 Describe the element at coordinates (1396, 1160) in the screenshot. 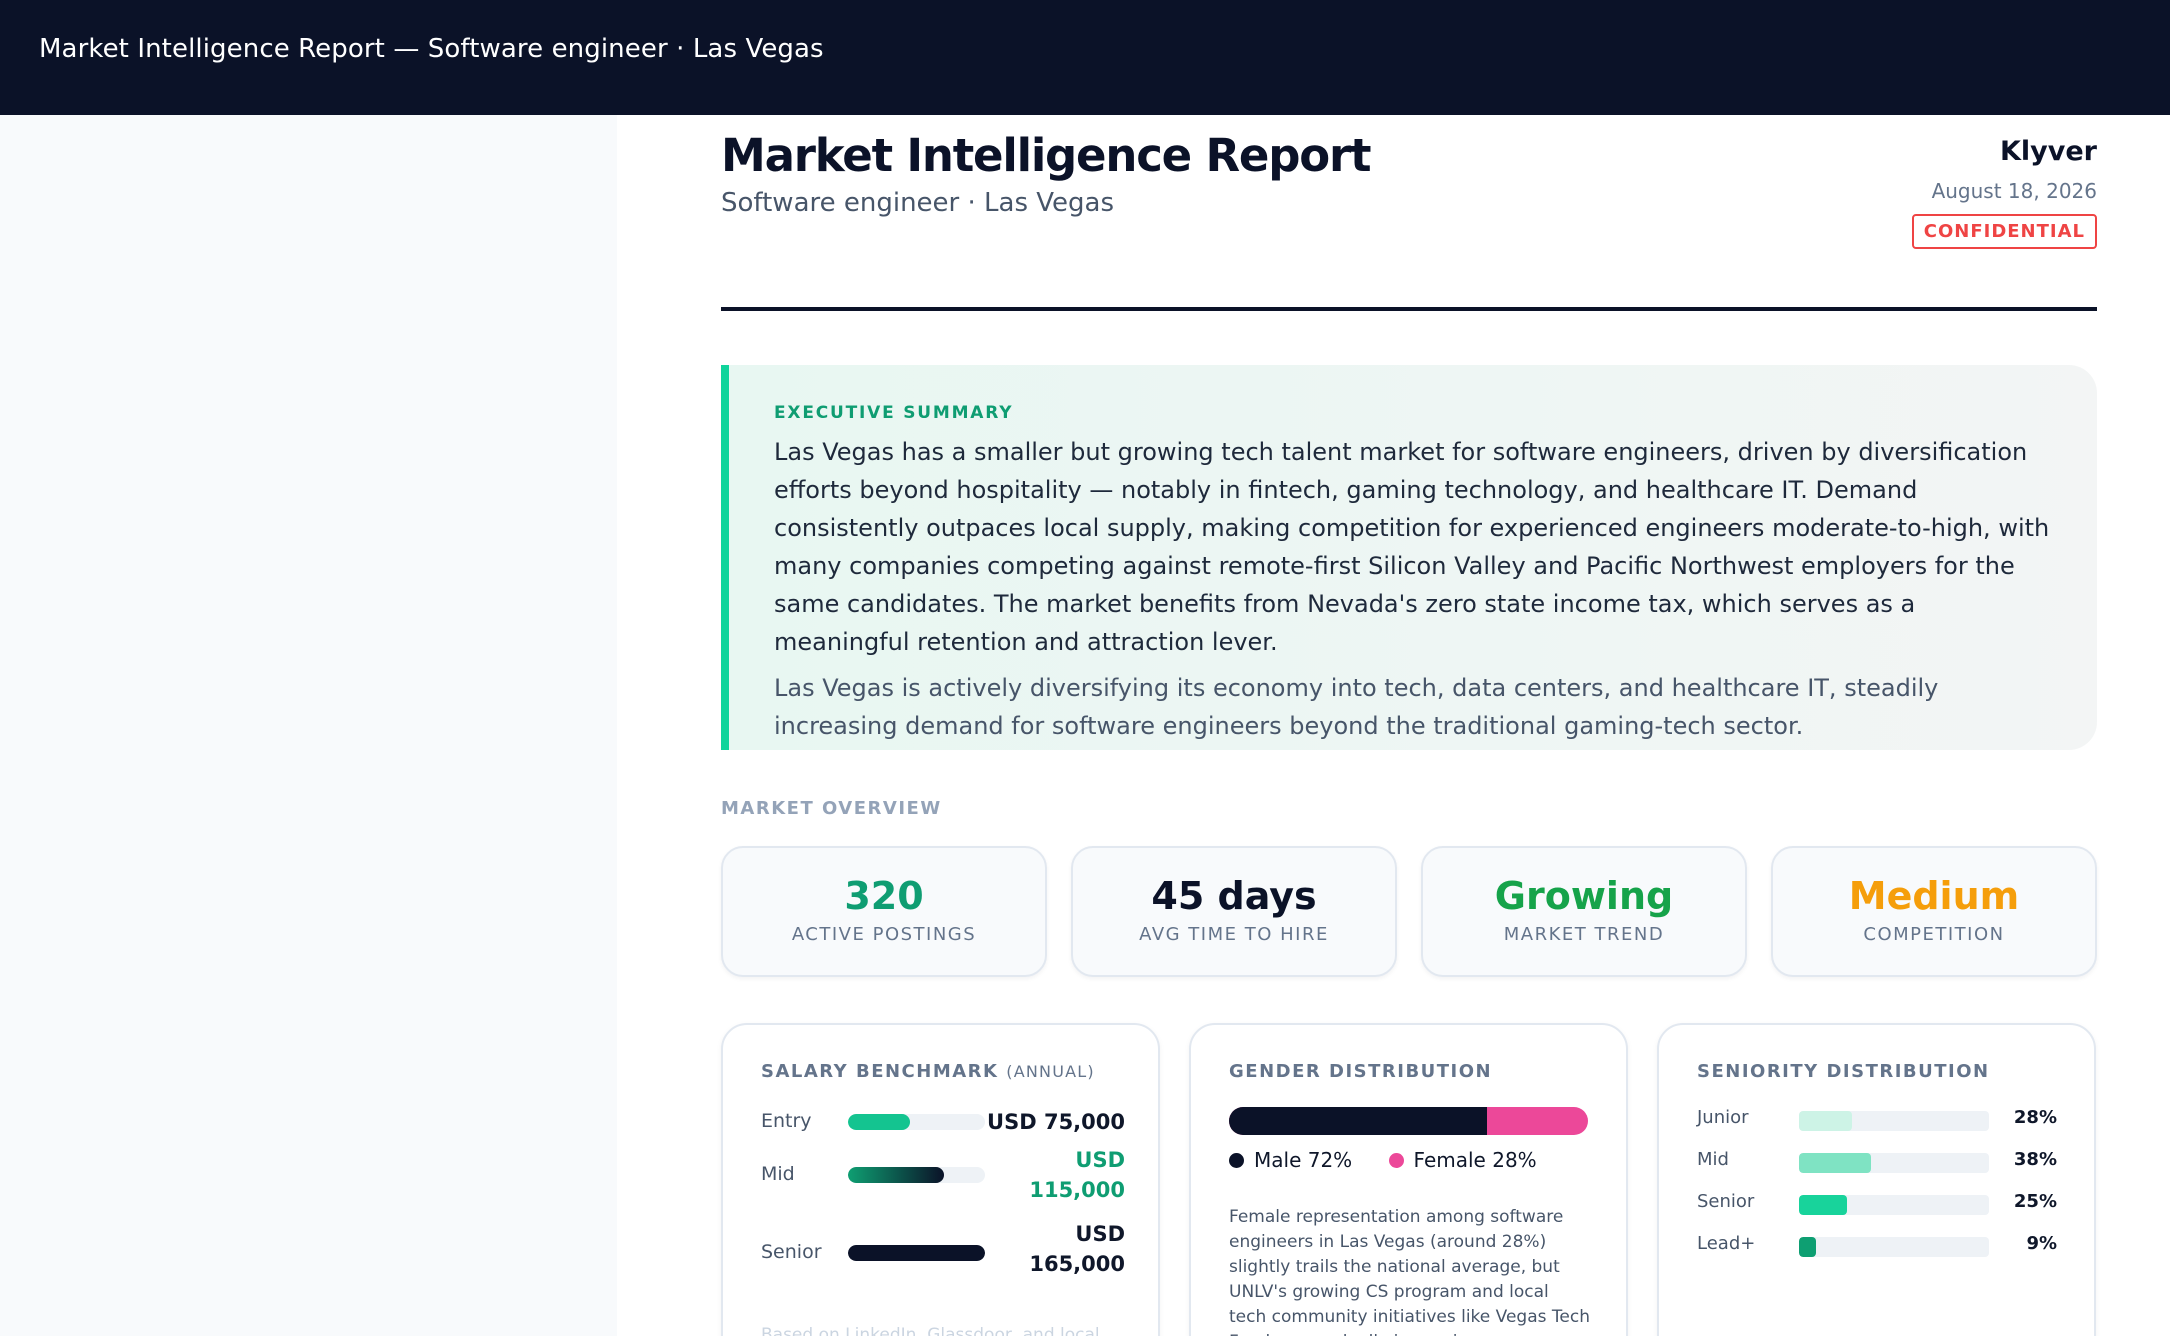

I see `female-dot-icon` at that location.